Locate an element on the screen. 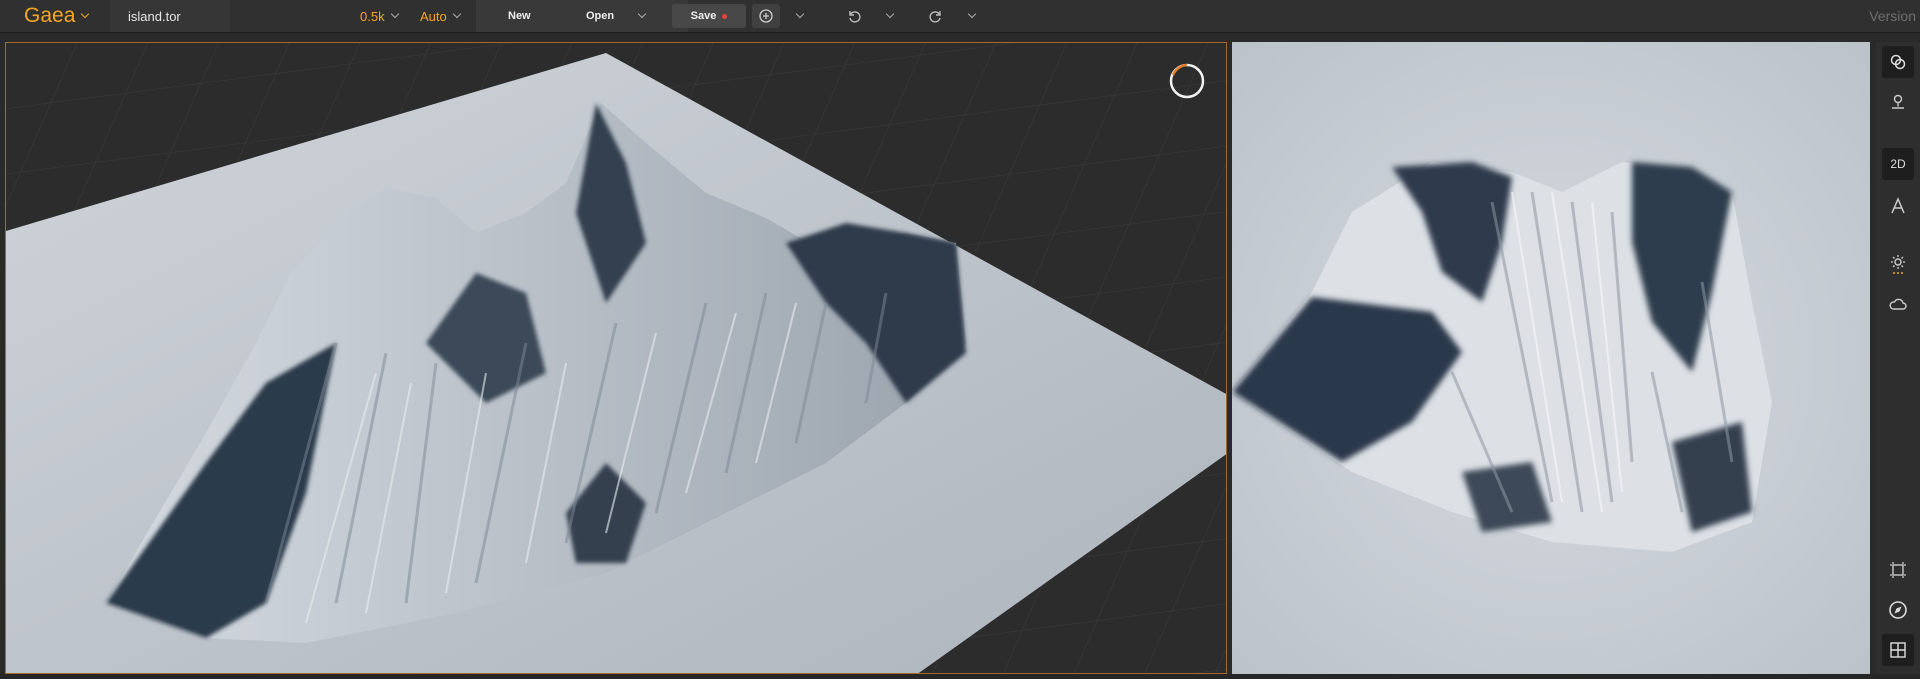  app-menu-button: Gaea is located at coordinates (57, 16).